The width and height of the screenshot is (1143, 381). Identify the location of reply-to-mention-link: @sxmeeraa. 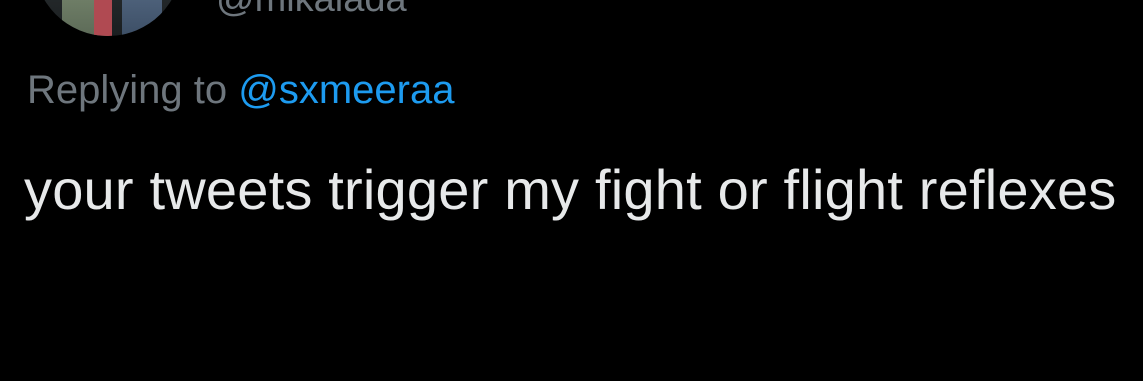
(346, 90).